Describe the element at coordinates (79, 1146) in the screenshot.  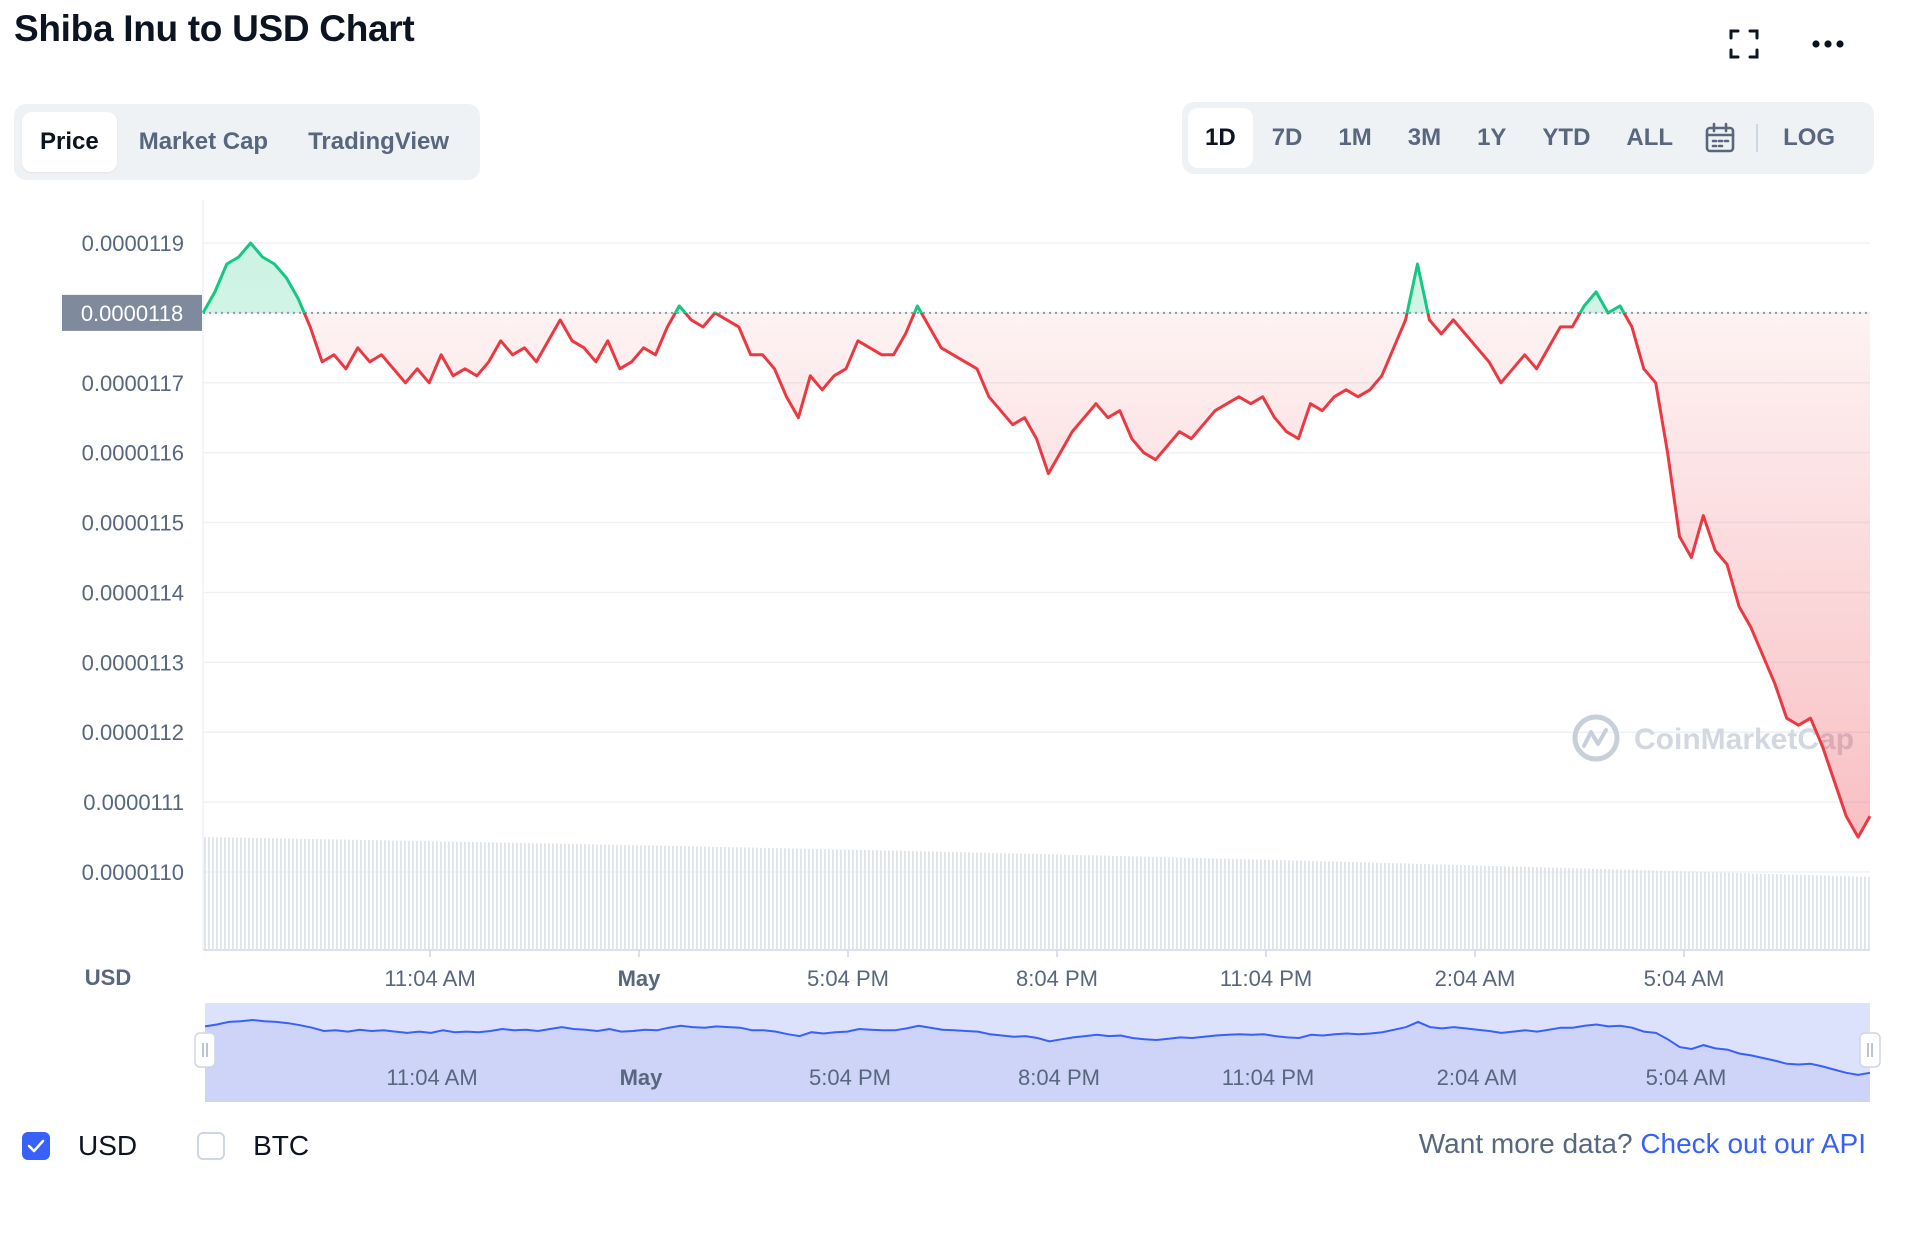
I see `legend-item-usd: USD` at that location.